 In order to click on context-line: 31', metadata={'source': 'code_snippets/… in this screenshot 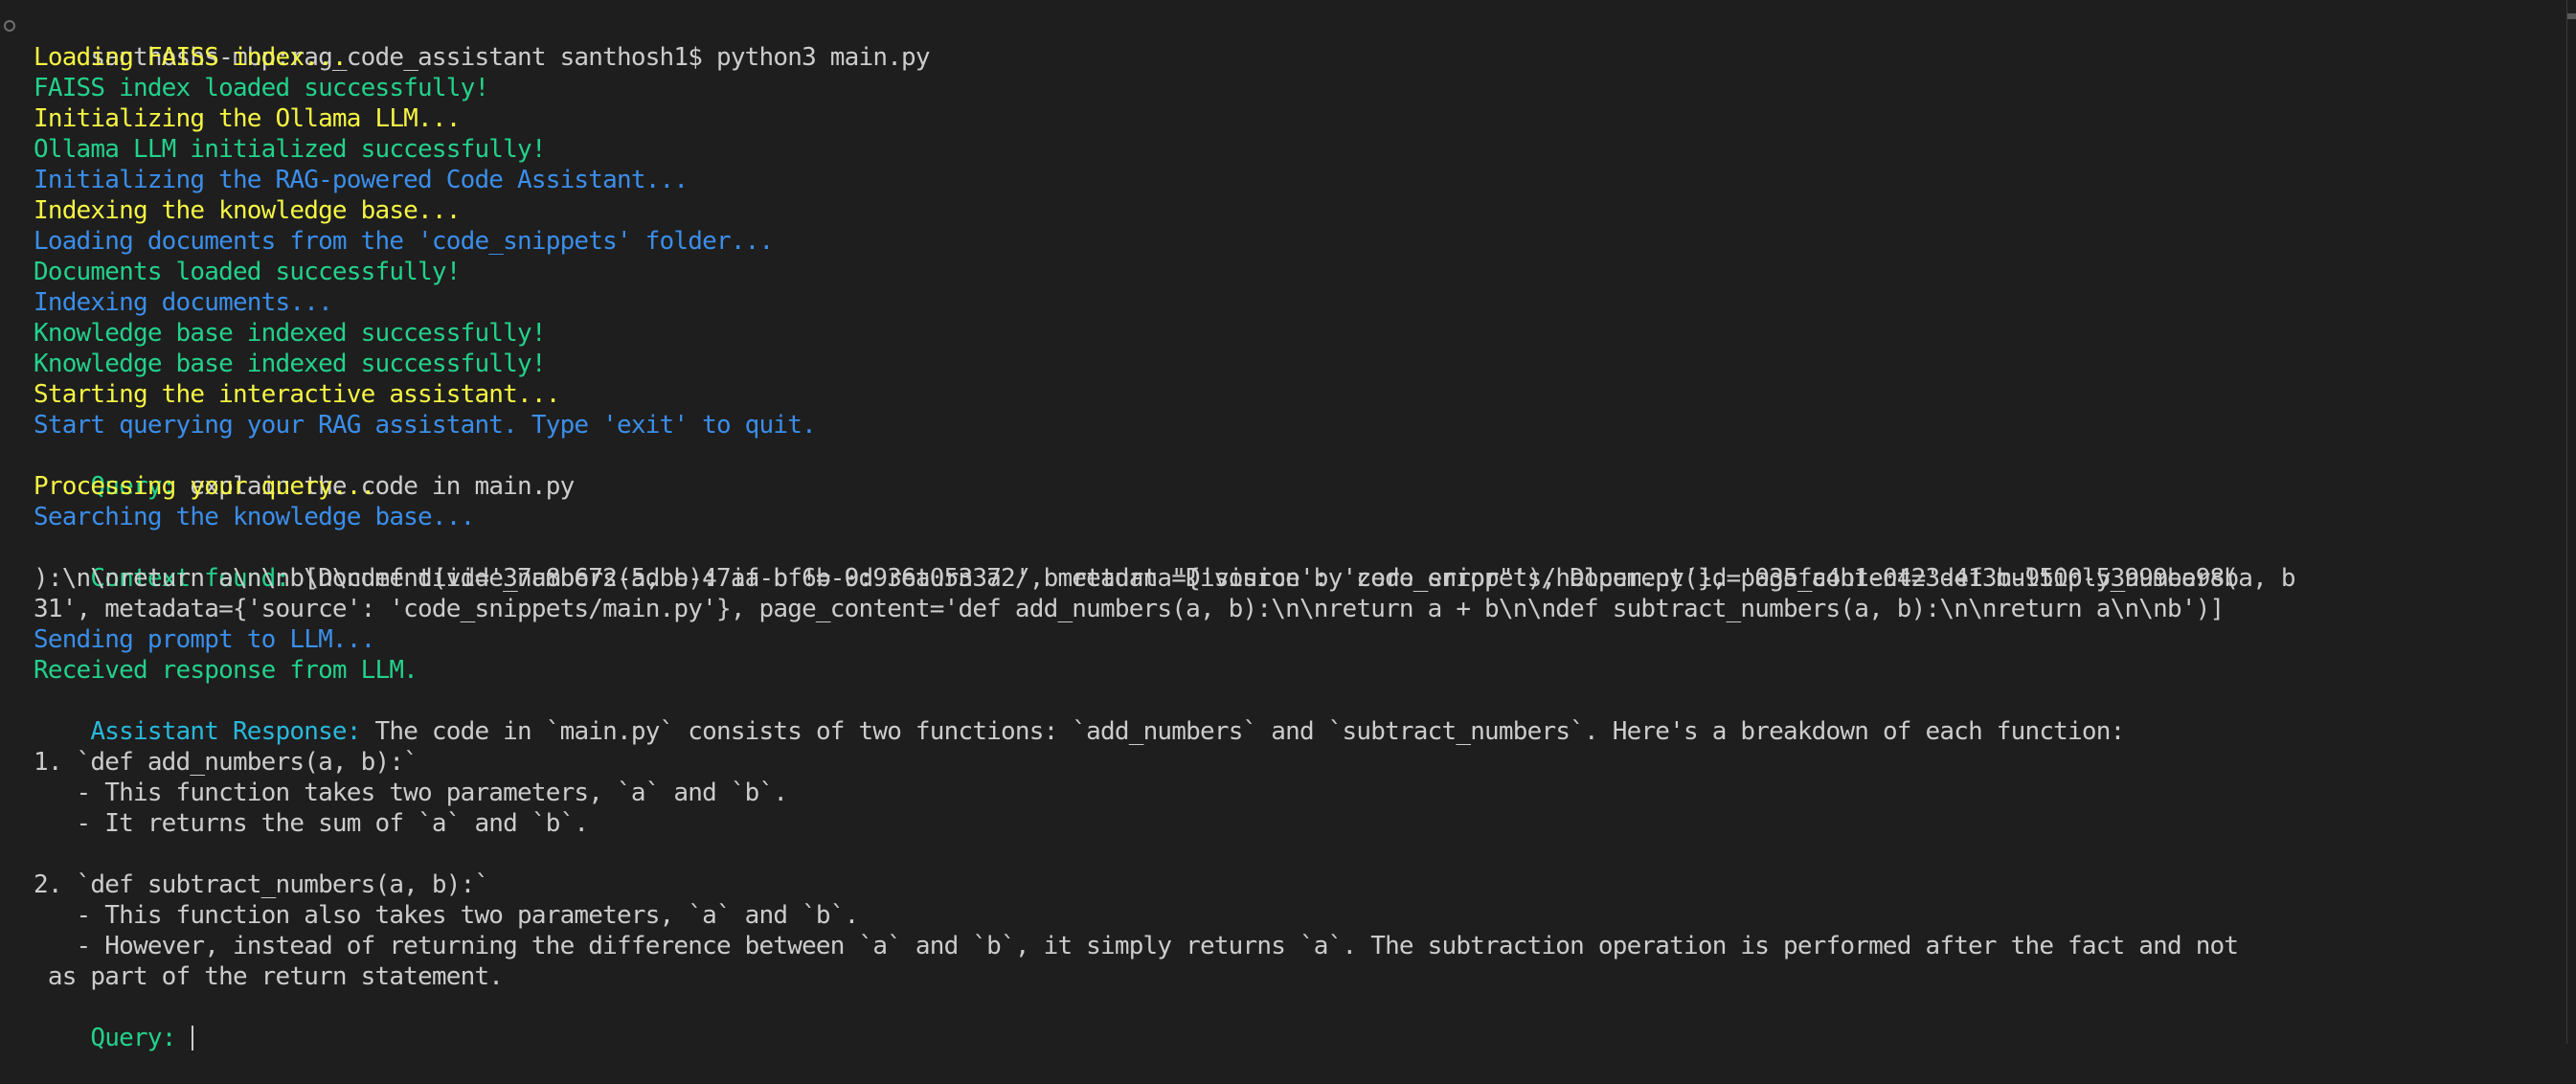, I will do `click(1129, 609)`.